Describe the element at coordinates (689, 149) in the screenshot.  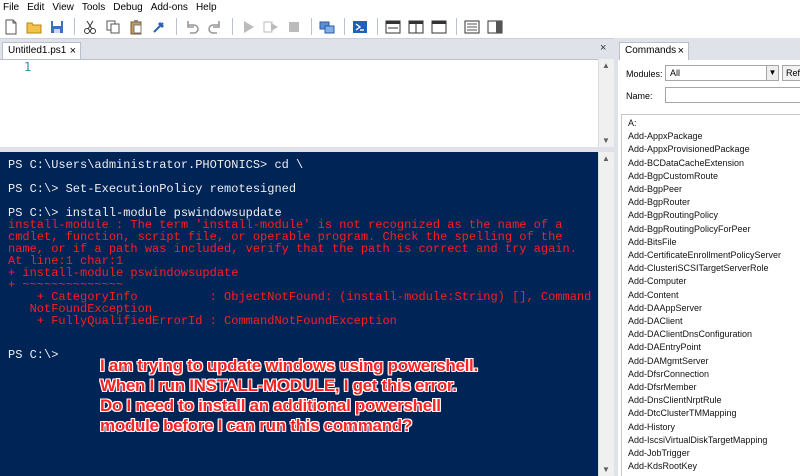
I see `command-list-item: Add-AppxProvisionedPackage` at that location.